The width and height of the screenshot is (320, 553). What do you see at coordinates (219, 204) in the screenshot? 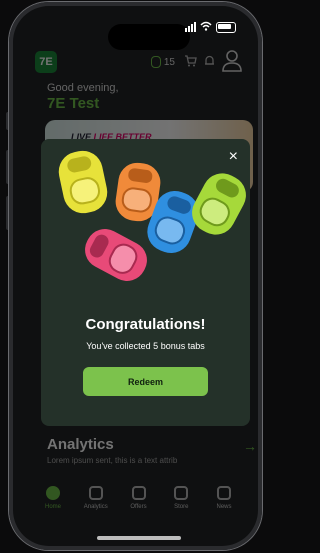
I see `lime-tab-icon` at bounding box center [219, 204].